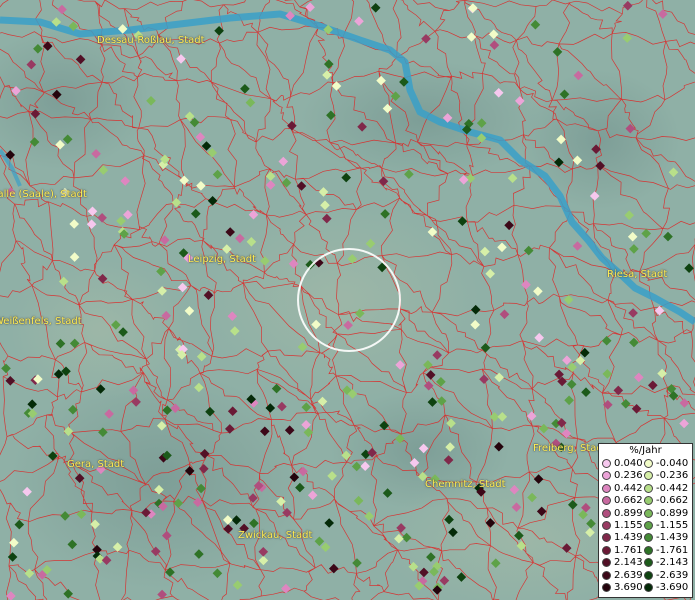  What do you see at coordinates (628, 575) in the screenshot?
I see `legend-value: 2.639` at bounding box center [628, 575].